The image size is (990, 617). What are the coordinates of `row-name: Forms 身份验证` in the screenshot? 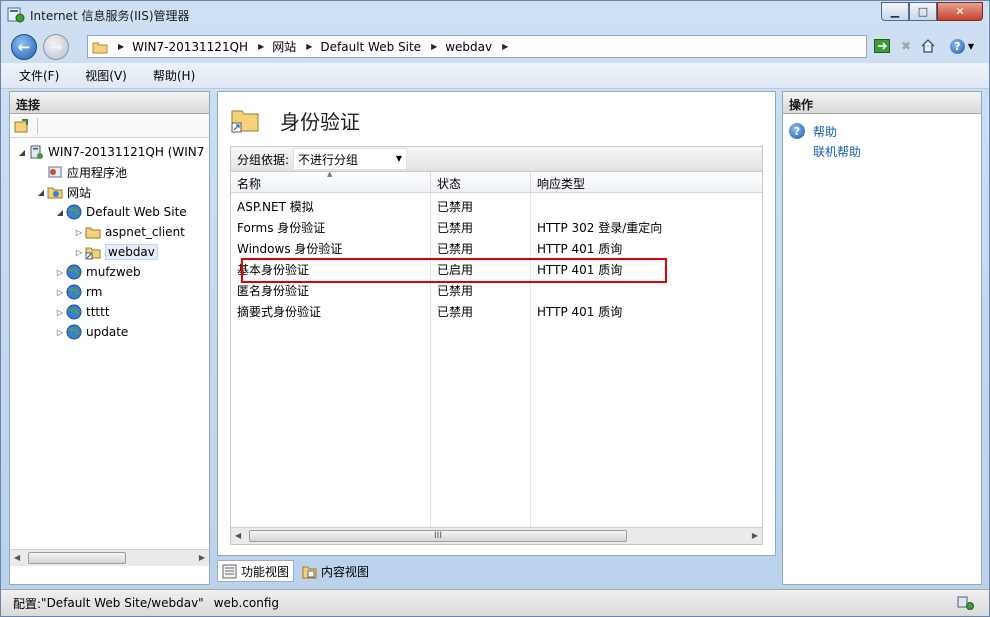 It's located at (281, 226).